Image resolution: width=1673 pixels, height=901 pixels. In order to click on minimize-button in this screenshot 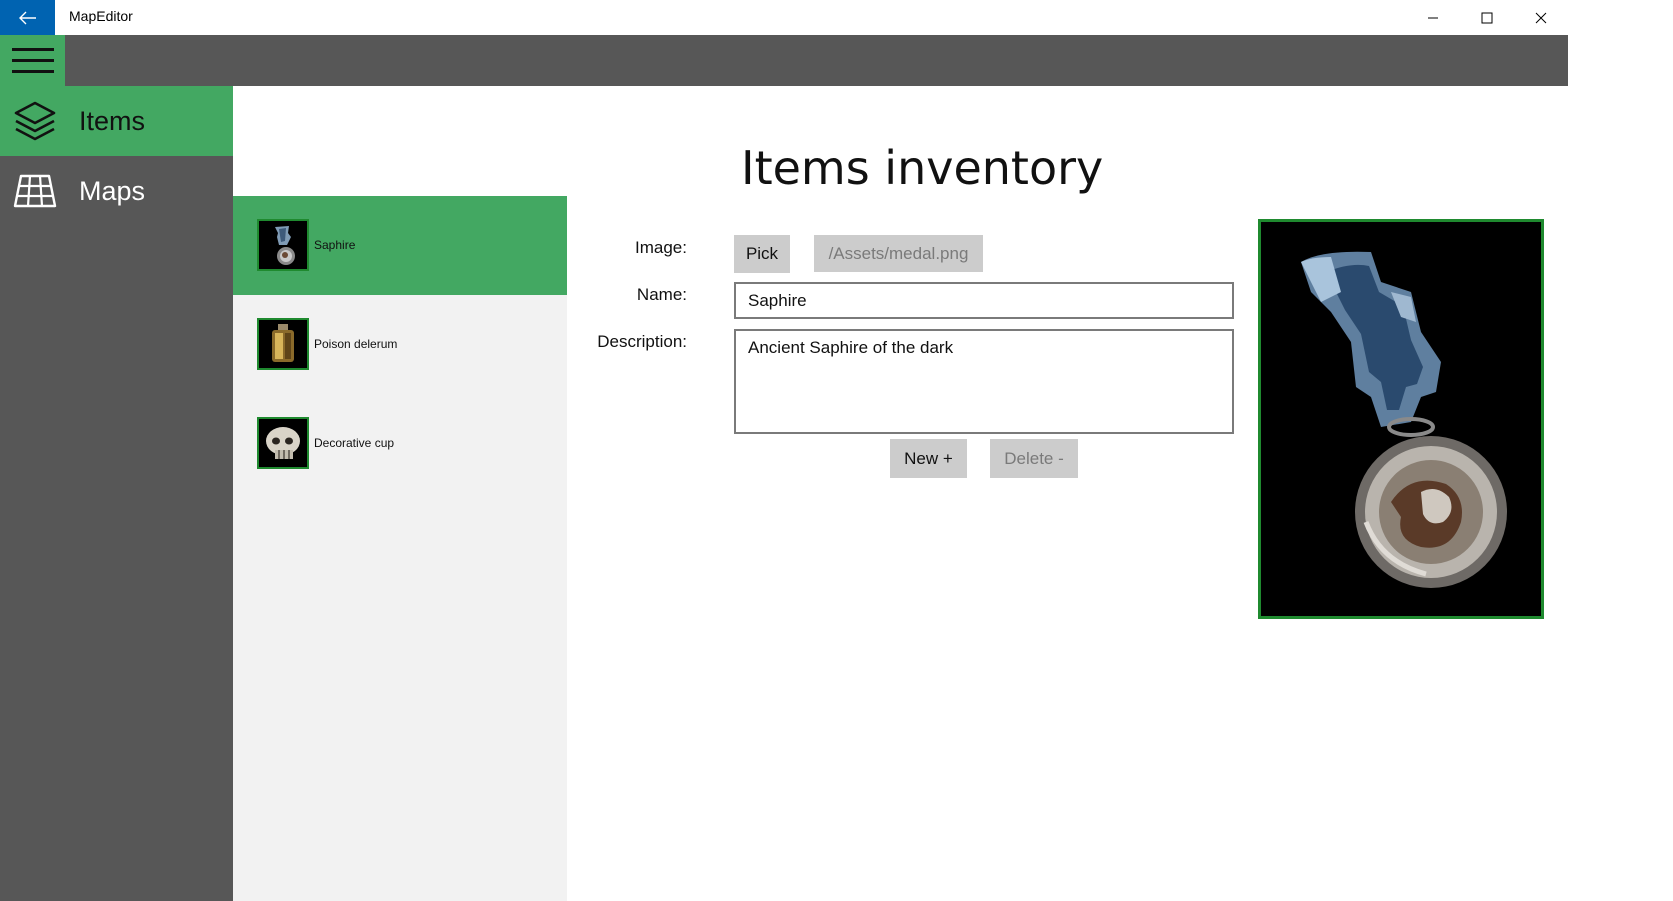, I will do `click(1433, 17)`.